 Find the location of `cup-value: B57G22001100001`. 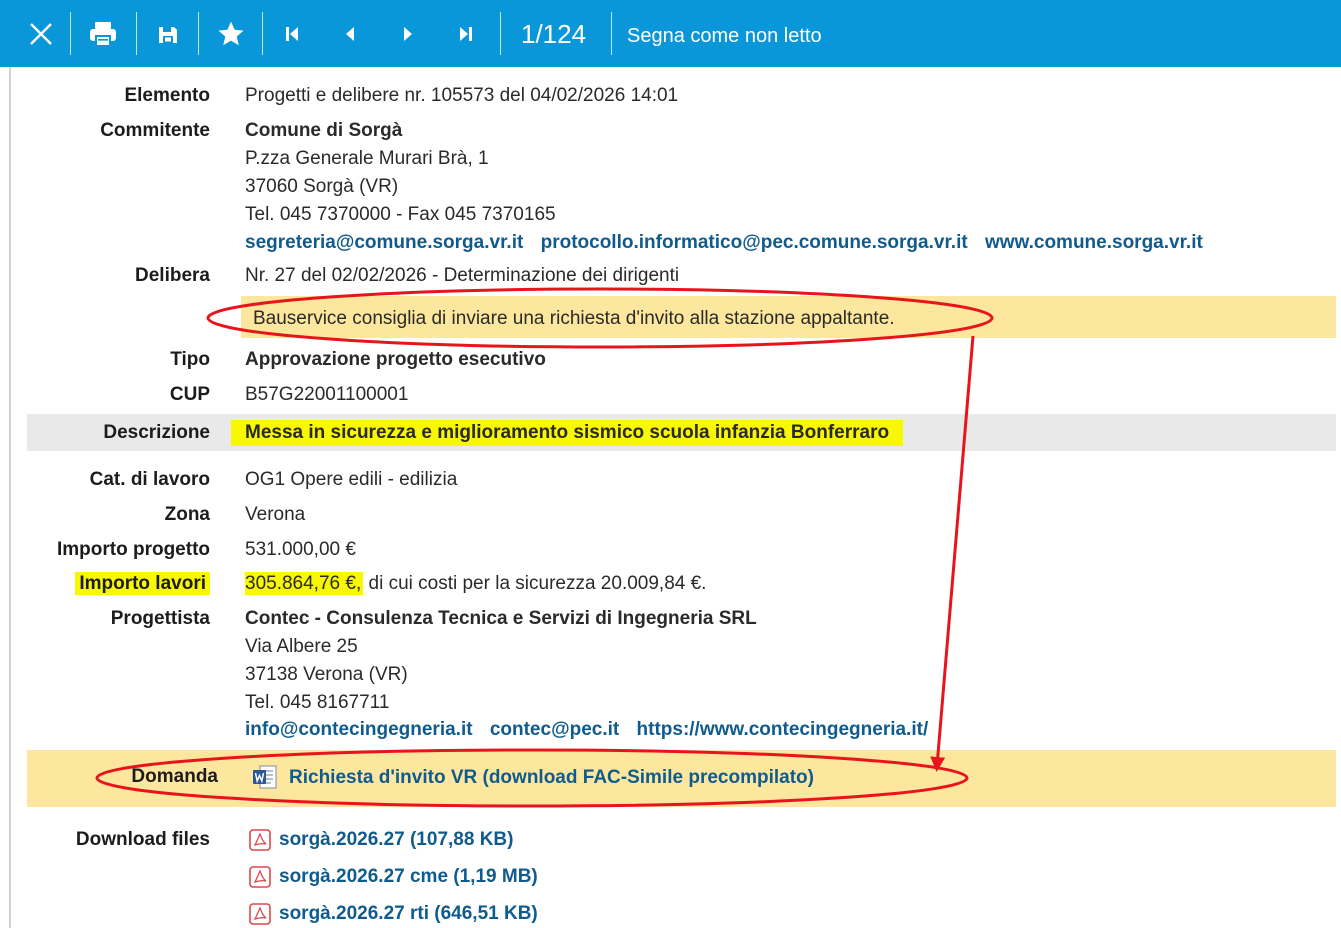

cup-value: B57G22001100001 is located at coordinates (327, 394).